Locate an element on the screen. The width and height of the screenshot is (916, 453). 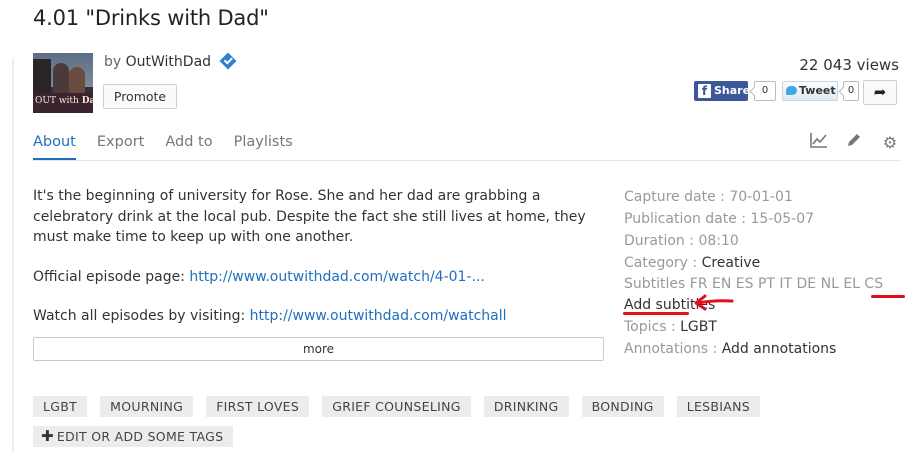
tag: MOURNING is located at coordinates (147, 406).